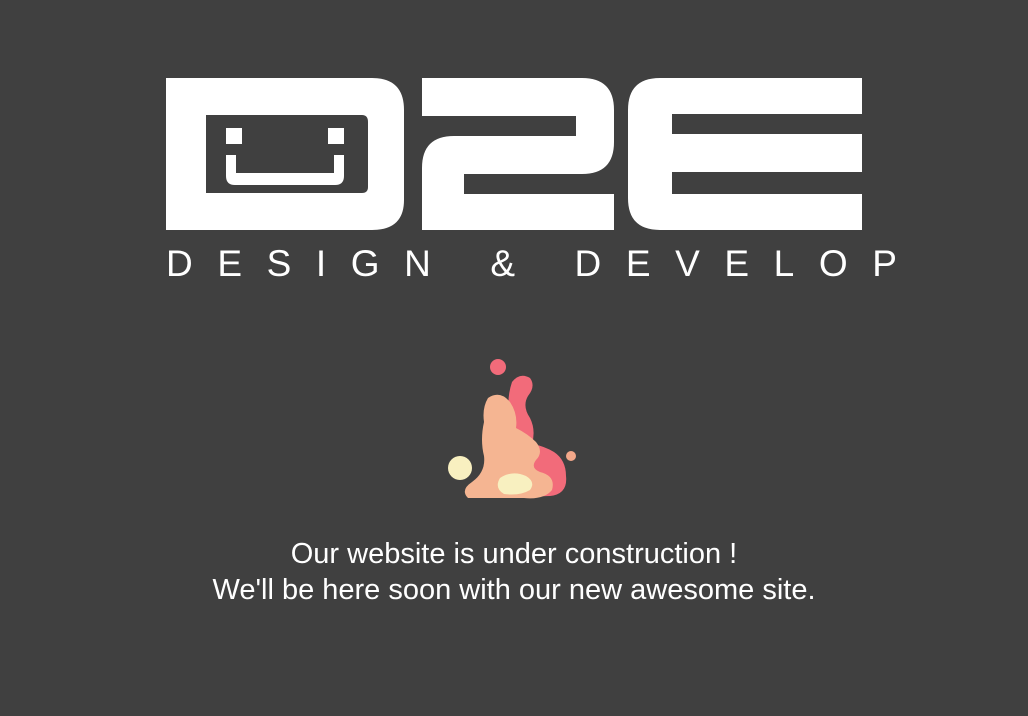 This screenshot has height=716, width=1028. What do you see at coordinates (745, 154) in the screenshot?
I see `logo-letter-e` at bounding box center [745, 154].